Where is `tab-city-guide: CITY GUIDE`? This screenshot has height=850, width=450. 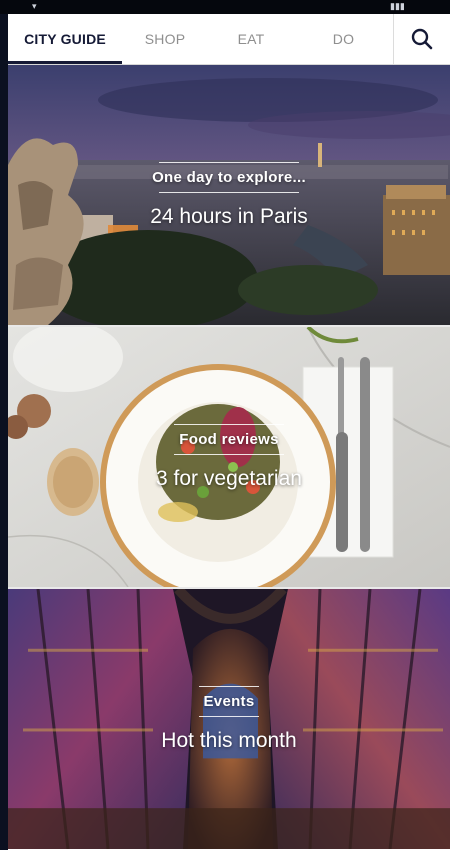
tab-city-guide: CITY GUIDE is located at coordinates (65, 39).